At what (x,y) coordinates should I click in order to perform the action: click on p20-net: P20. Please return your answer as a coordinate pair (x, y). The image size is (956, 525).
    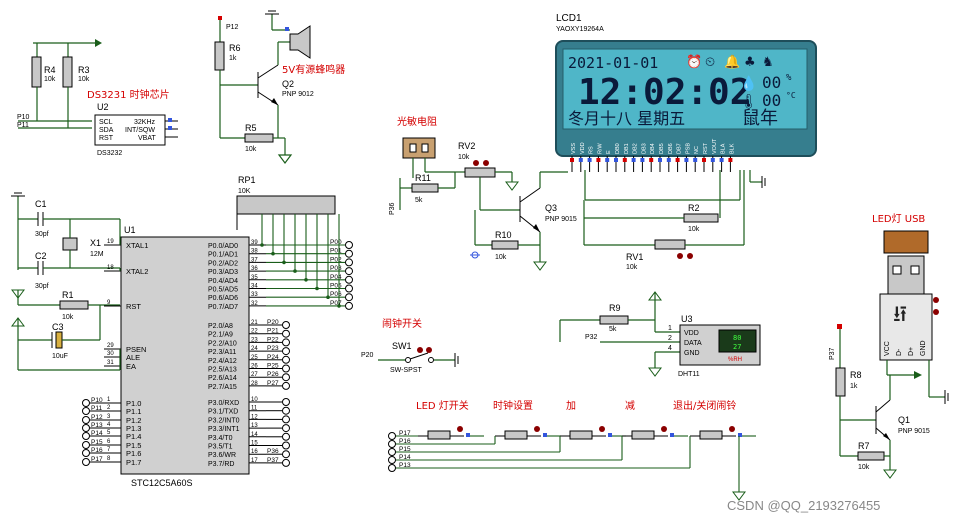
    Looking at the image, I should click on (367, 355).